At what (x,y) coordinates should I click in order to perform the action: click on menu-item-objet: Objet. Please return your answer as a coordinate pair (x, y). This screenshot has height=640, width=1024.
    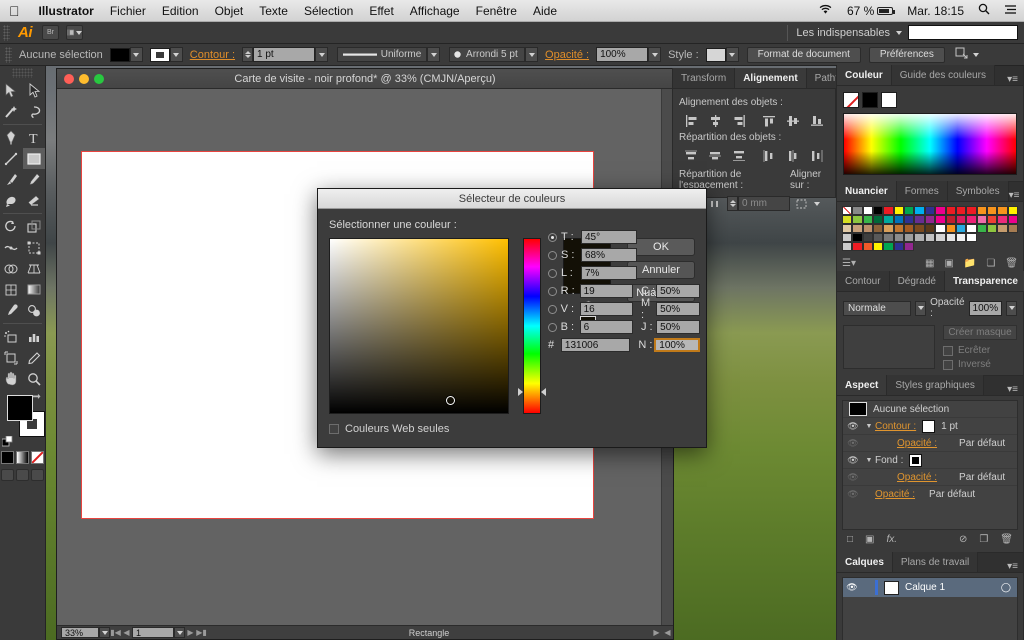
    Looking at the image, I should click on (229, 11).